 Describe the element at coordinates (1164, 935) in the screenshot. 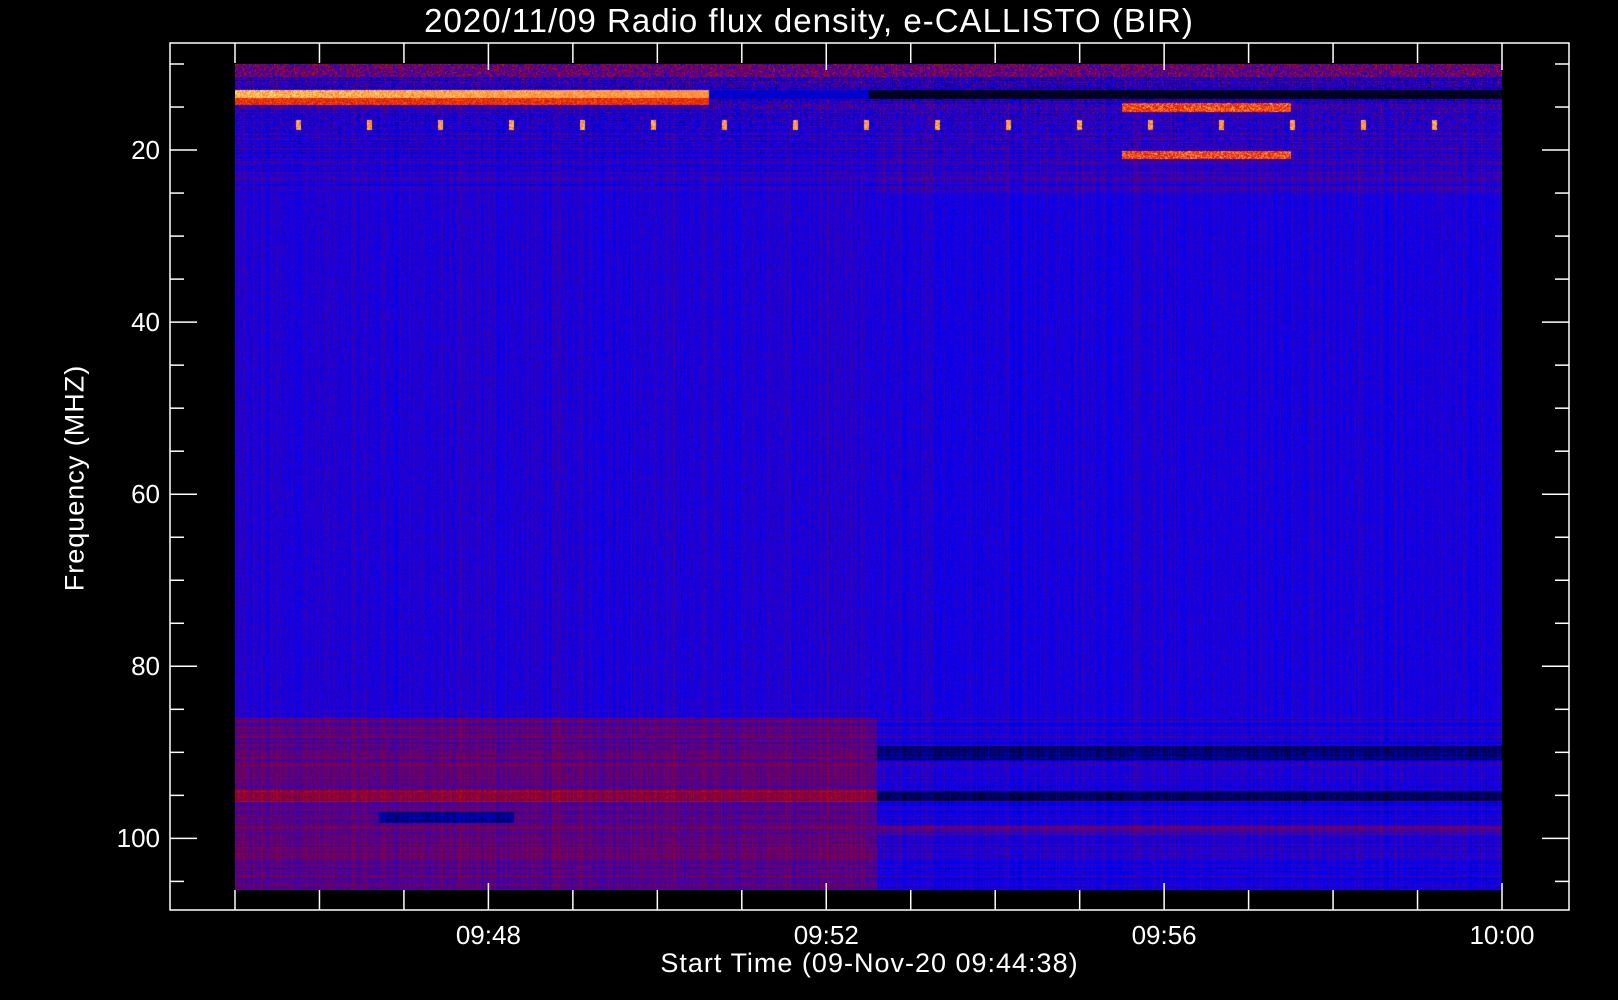

I see `x-tick-label: 09:56` at that location.